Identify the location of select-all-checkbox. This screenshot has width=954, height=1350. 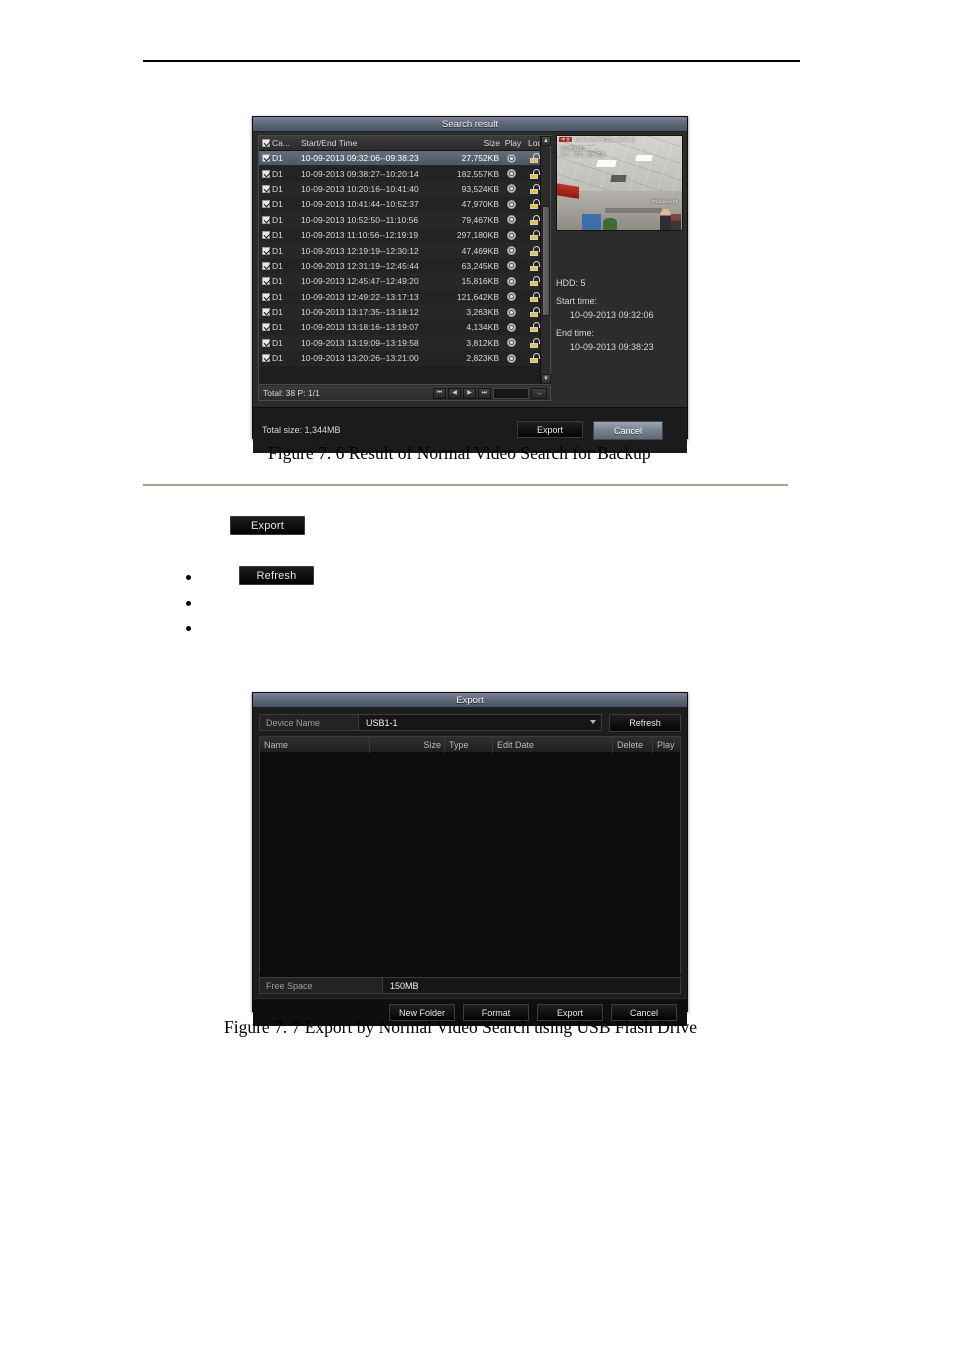
(266, 143).